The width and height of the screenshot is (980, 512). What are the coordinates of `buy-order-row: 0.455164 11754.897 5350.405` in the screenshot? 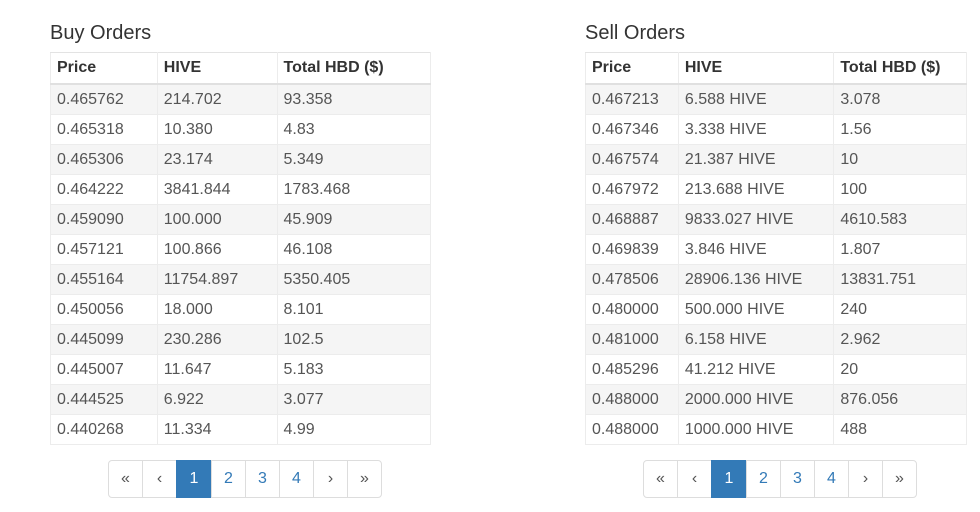 It's located at (241, 279).